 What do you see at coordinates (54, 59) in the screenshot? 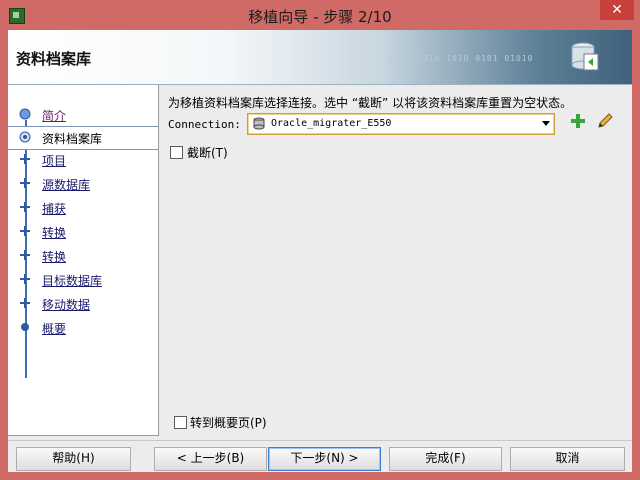
I see `page-title: 资料档案库` at bounding box center [54, 59].